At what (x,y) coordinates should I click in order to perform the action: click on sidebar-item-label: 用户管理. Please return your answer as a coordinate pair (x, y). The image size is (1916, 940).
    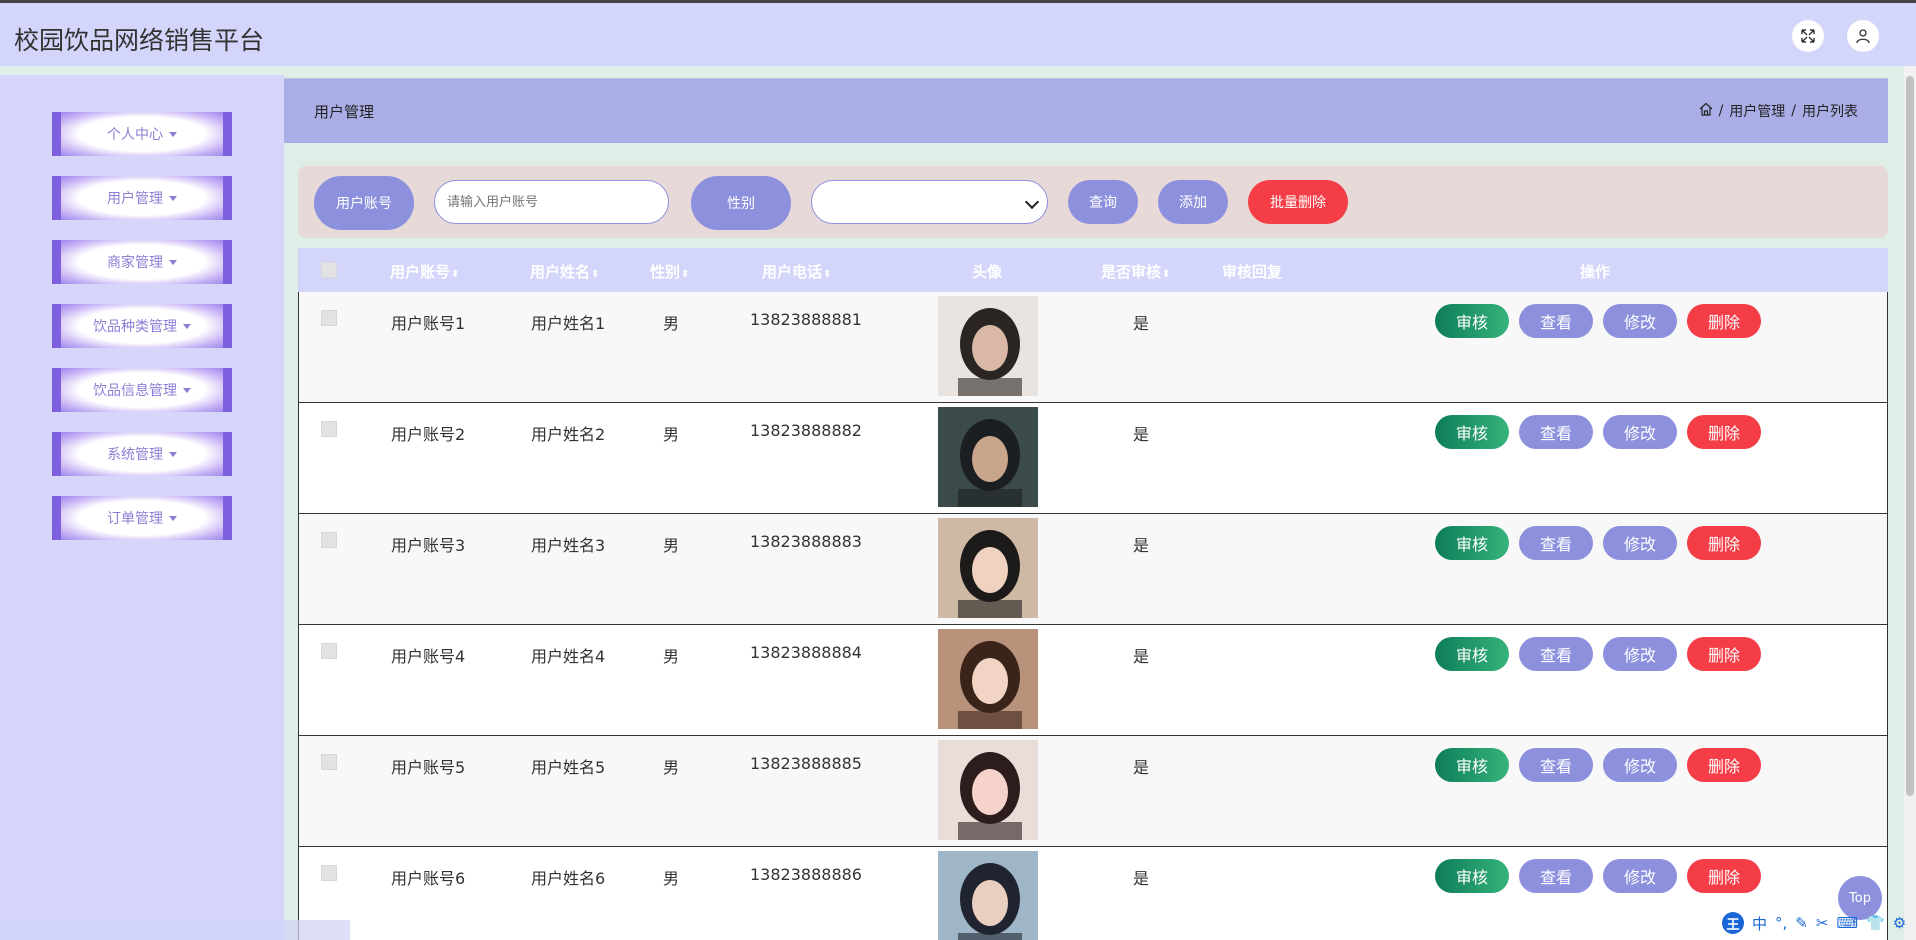
    Looking at the image, I should click on (135, 199).